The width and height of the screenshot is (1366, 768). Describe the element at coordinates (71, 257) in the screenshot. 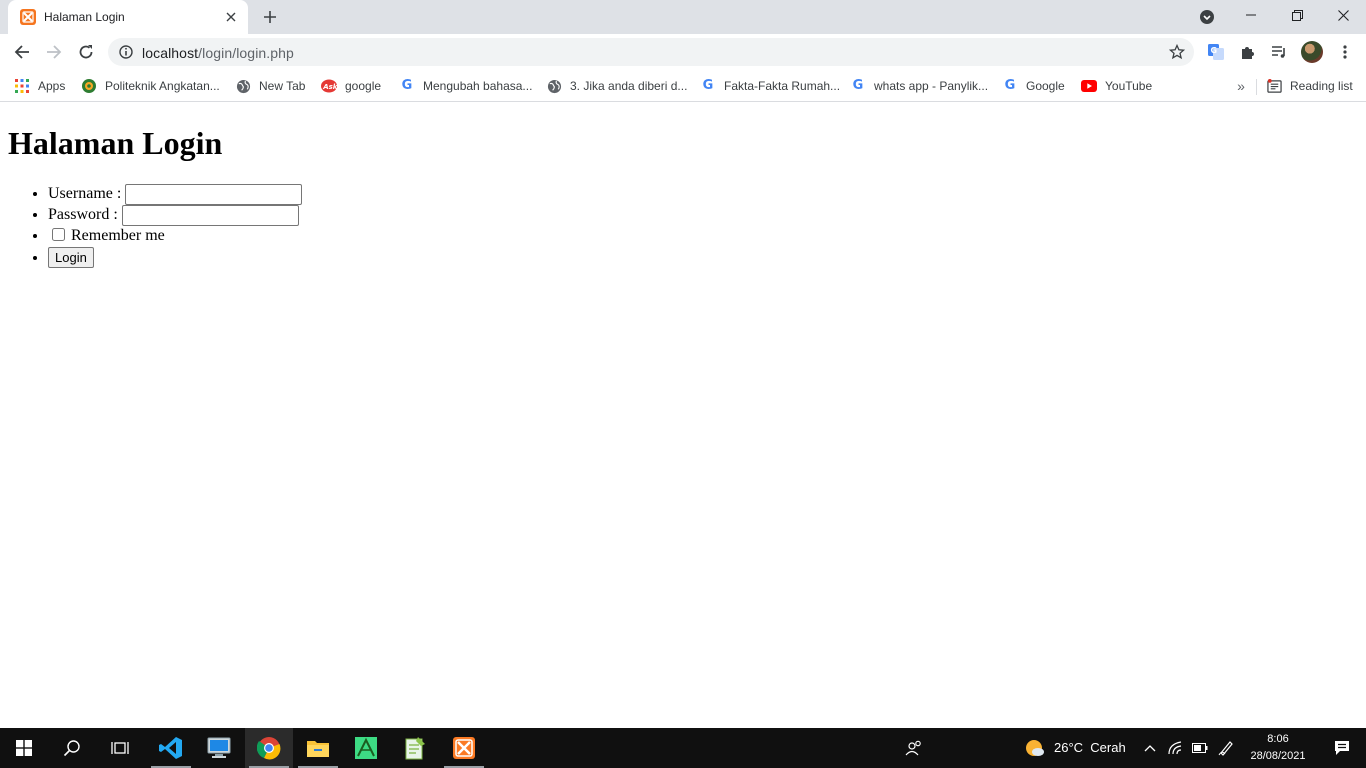

I see `login-button: Login` at that location.